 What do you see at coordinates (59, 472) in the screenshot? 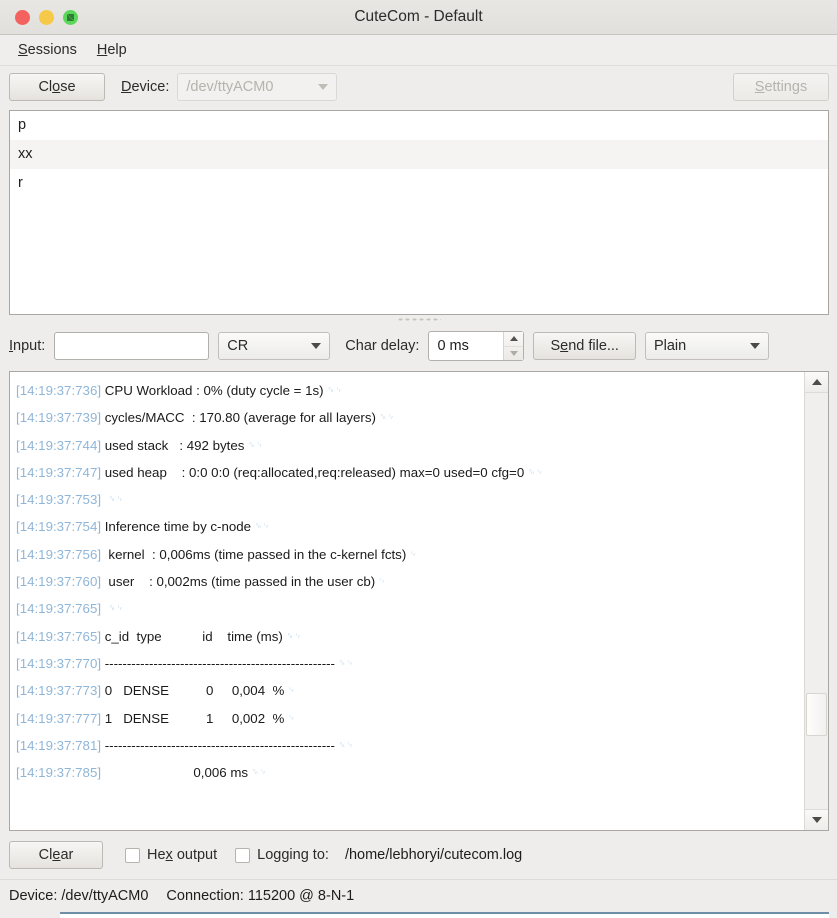
I see `terminal-timestamp: [14:19:37:747]` at bounding box center [59, 472].